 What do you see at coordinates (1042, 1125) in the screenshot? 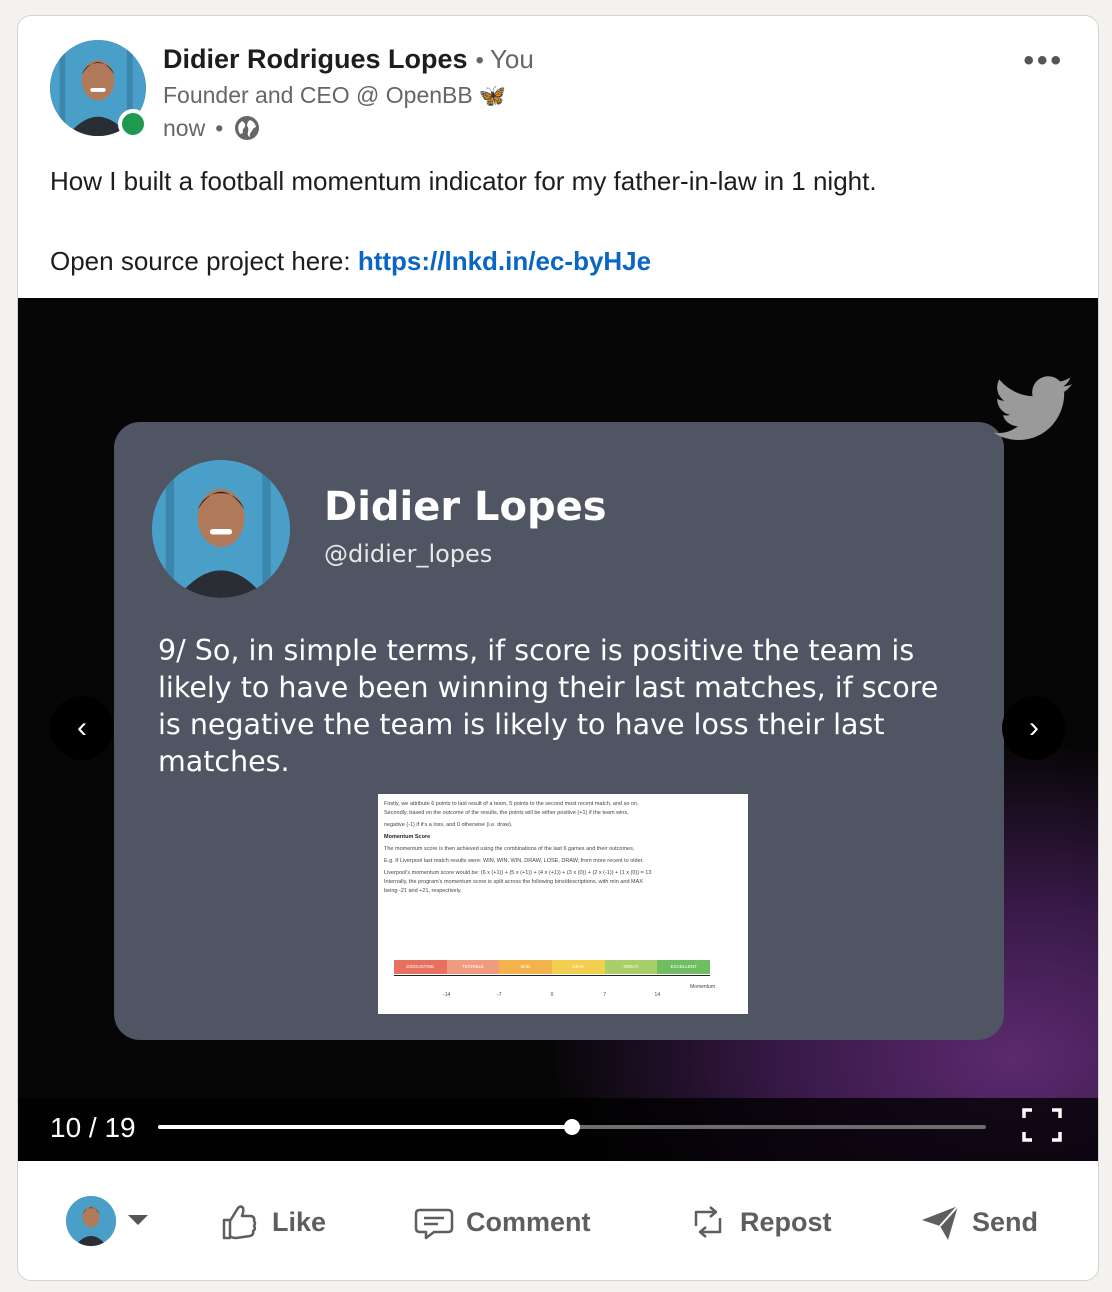
I see `fullscreen-icon` at bounding box center [1042, 1125].